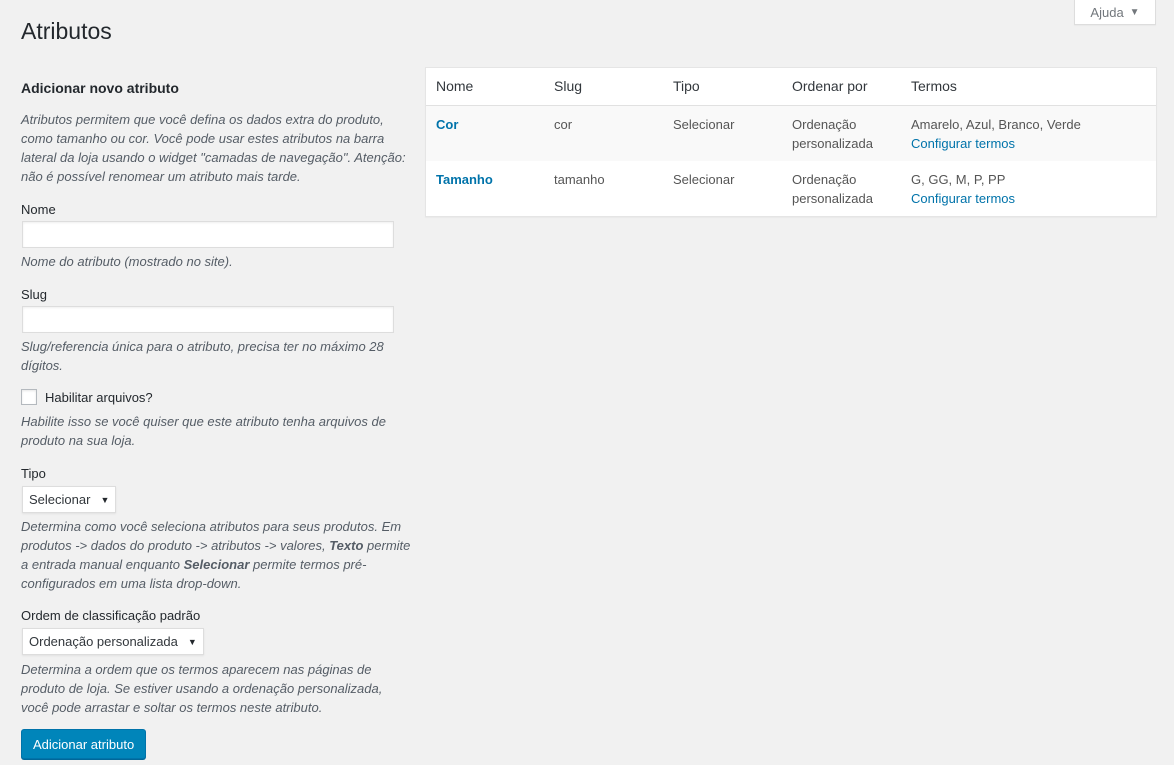 This screenshot has width=1174, height=765. Describe the element at coordinates (84, 744) in the screenshot. I see `add-attribute-button: Adicionar atributo` at that location.